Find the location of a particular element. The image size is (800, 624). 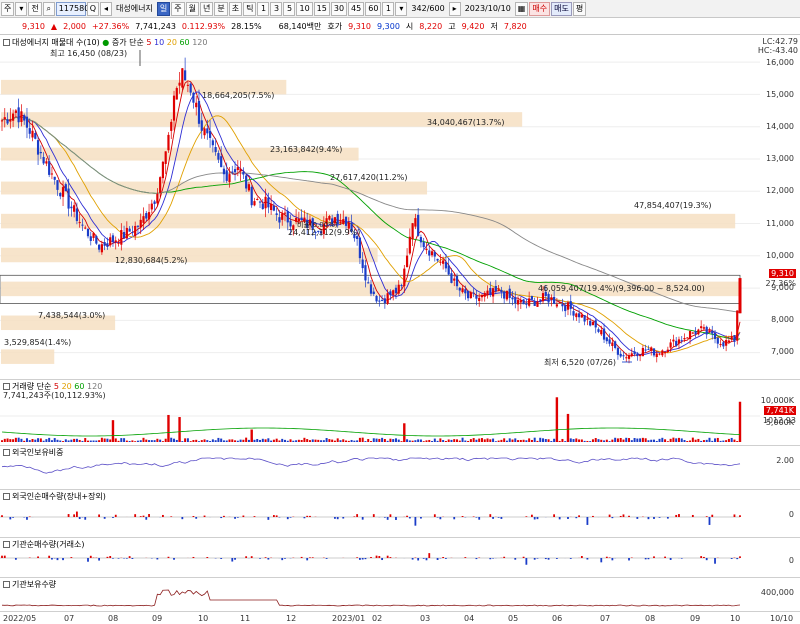

interval-10-button: 10 is located at coordinates (304, 8).